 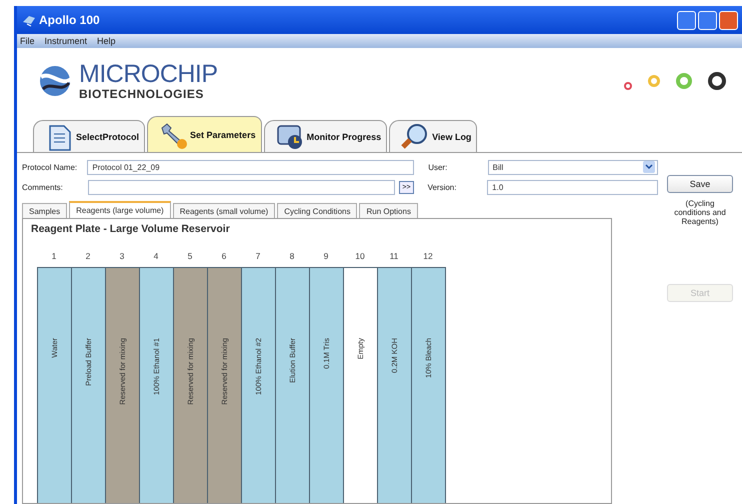 What do you see at coordinates (388, 210) in the screenshot?
I see `sub-tab: Run Options` at bounding box center [388, 210].